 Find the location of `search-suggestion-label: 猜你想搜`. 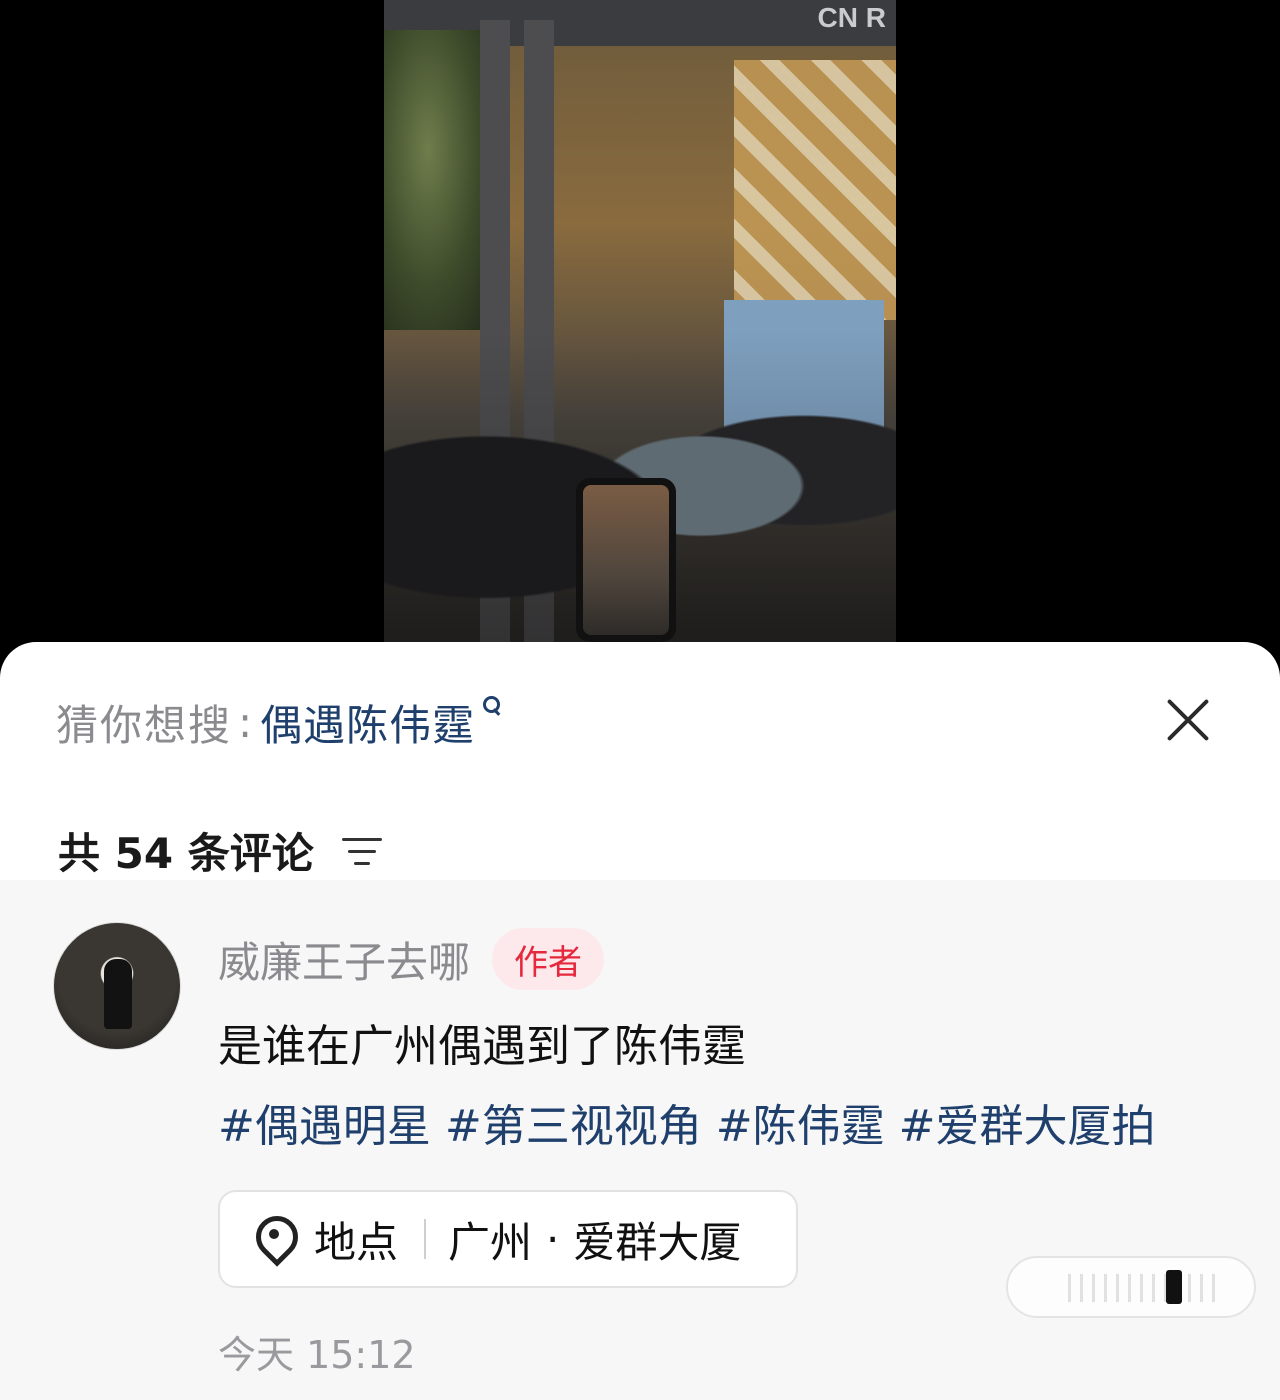

search-suggestion-label: 猜你想搜 is located at coordinates (144, 725).